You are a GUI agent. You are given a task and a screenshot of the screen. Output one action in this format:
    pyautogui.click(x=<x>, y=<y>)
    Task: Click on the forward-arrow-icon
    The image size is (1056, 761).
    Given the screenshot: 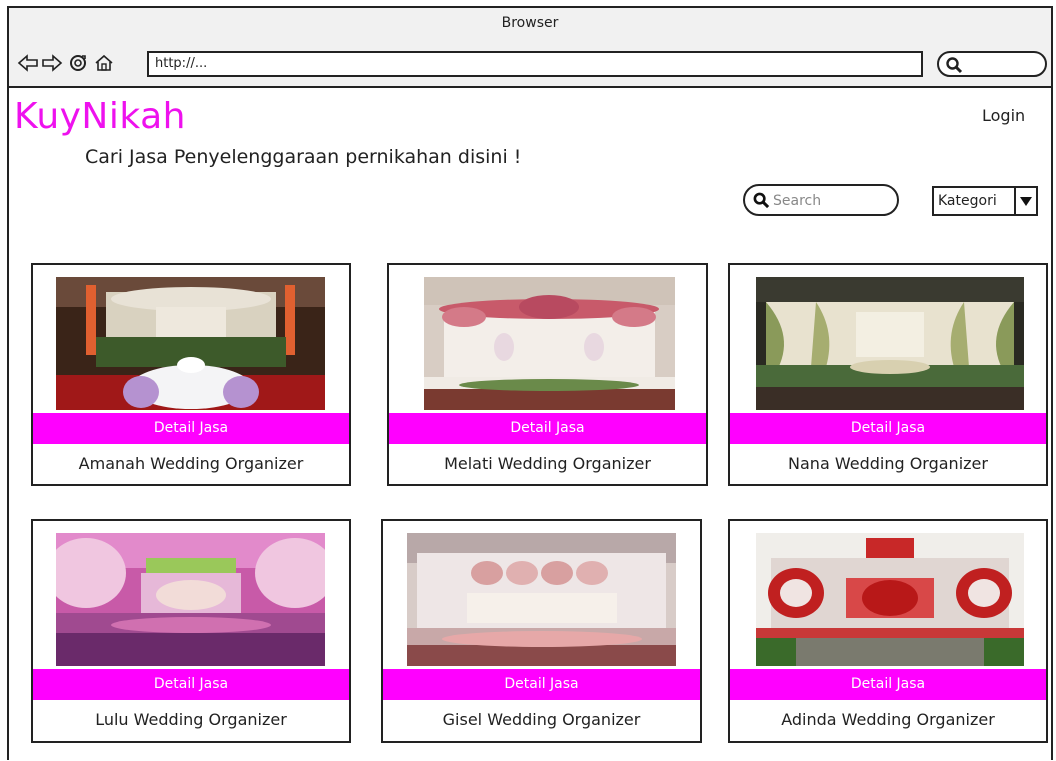 What is the action you would take?
    pyautogui.click(x=52, y=63)
    